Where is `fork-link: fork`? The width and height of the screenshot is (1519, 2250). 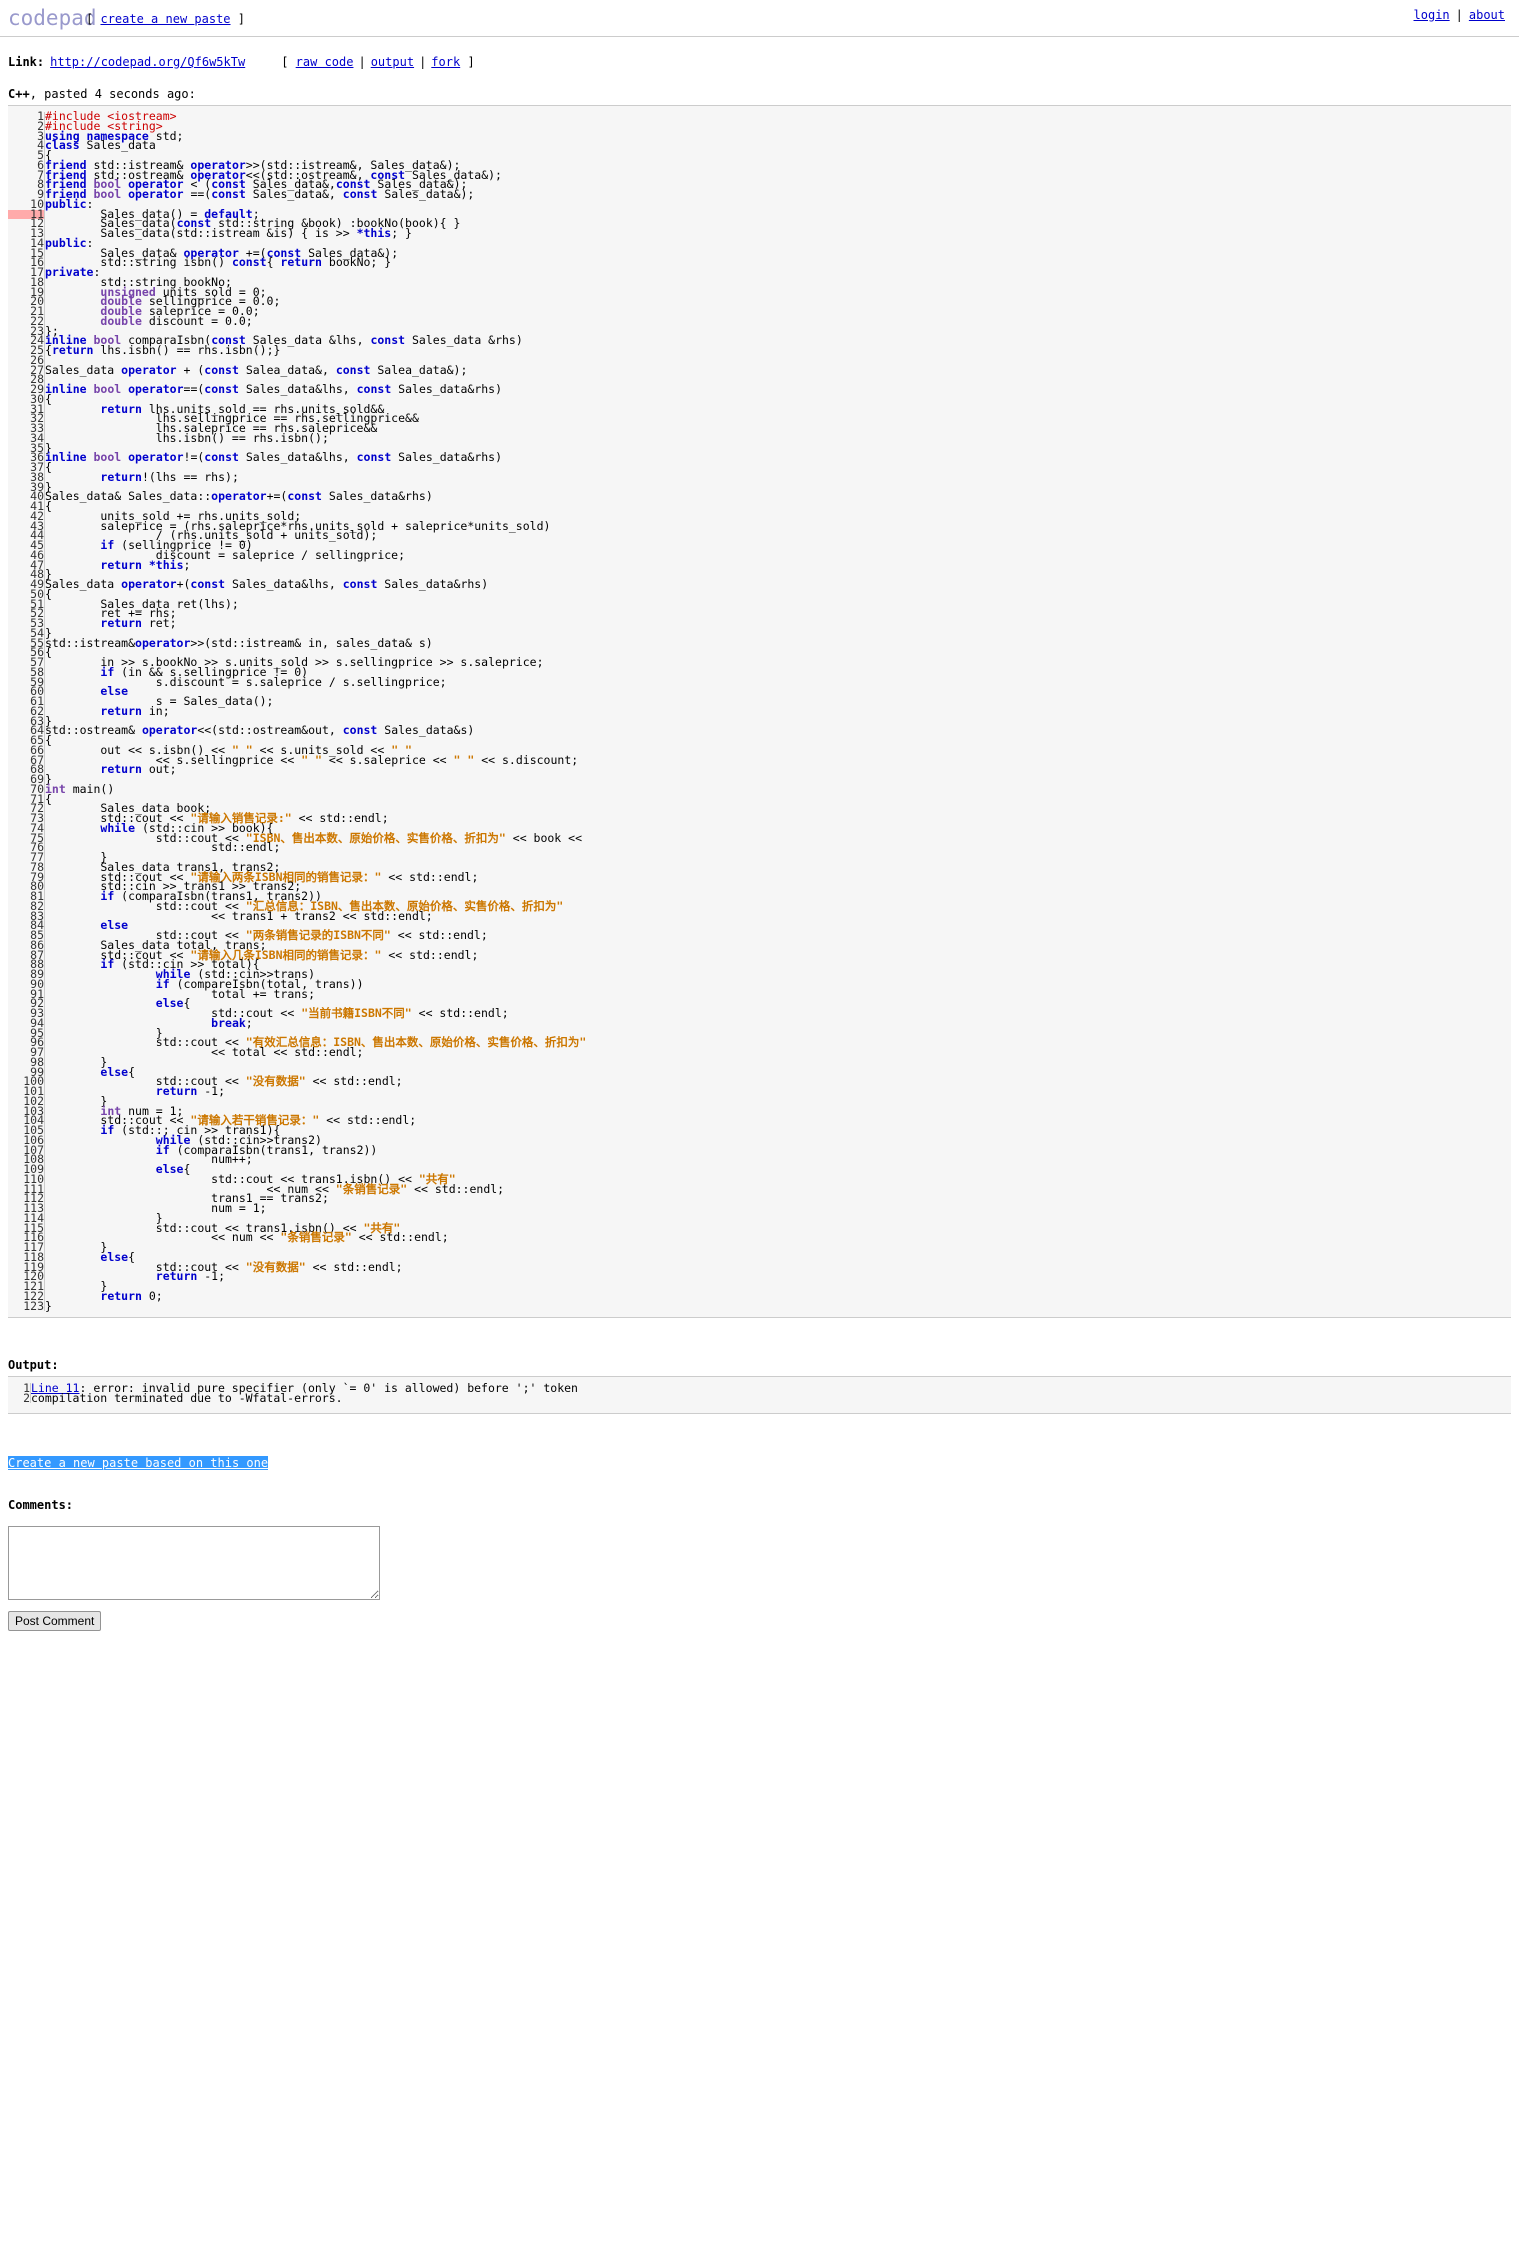
fork-link: fork is located at coordinates (445, 62).